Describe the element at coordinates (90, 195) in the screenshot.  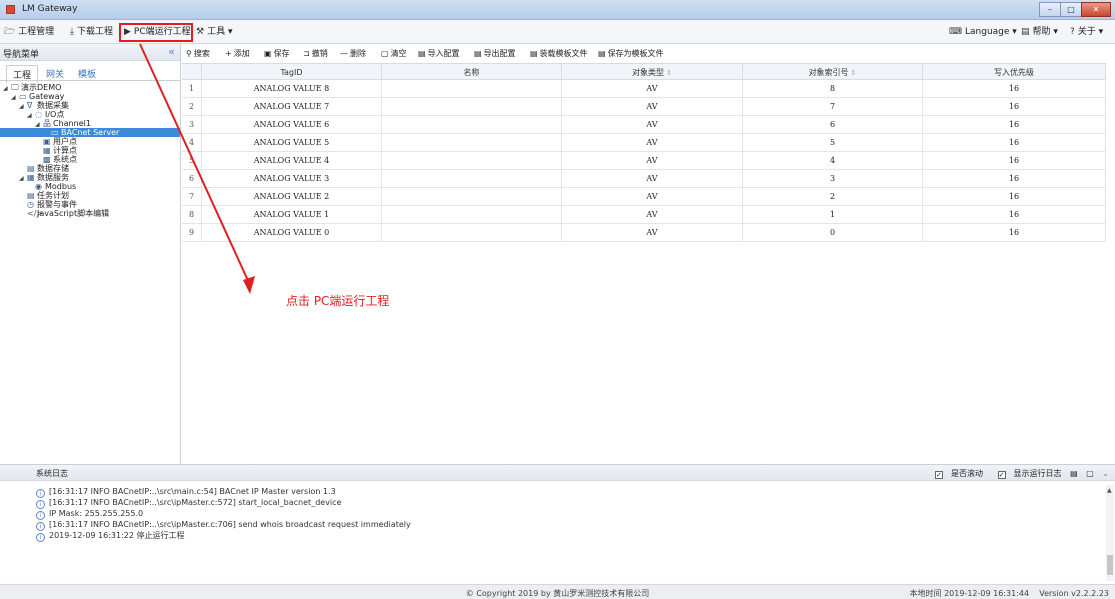
I see `tree-item-任务计划: ▤ 任务计划` at that location.